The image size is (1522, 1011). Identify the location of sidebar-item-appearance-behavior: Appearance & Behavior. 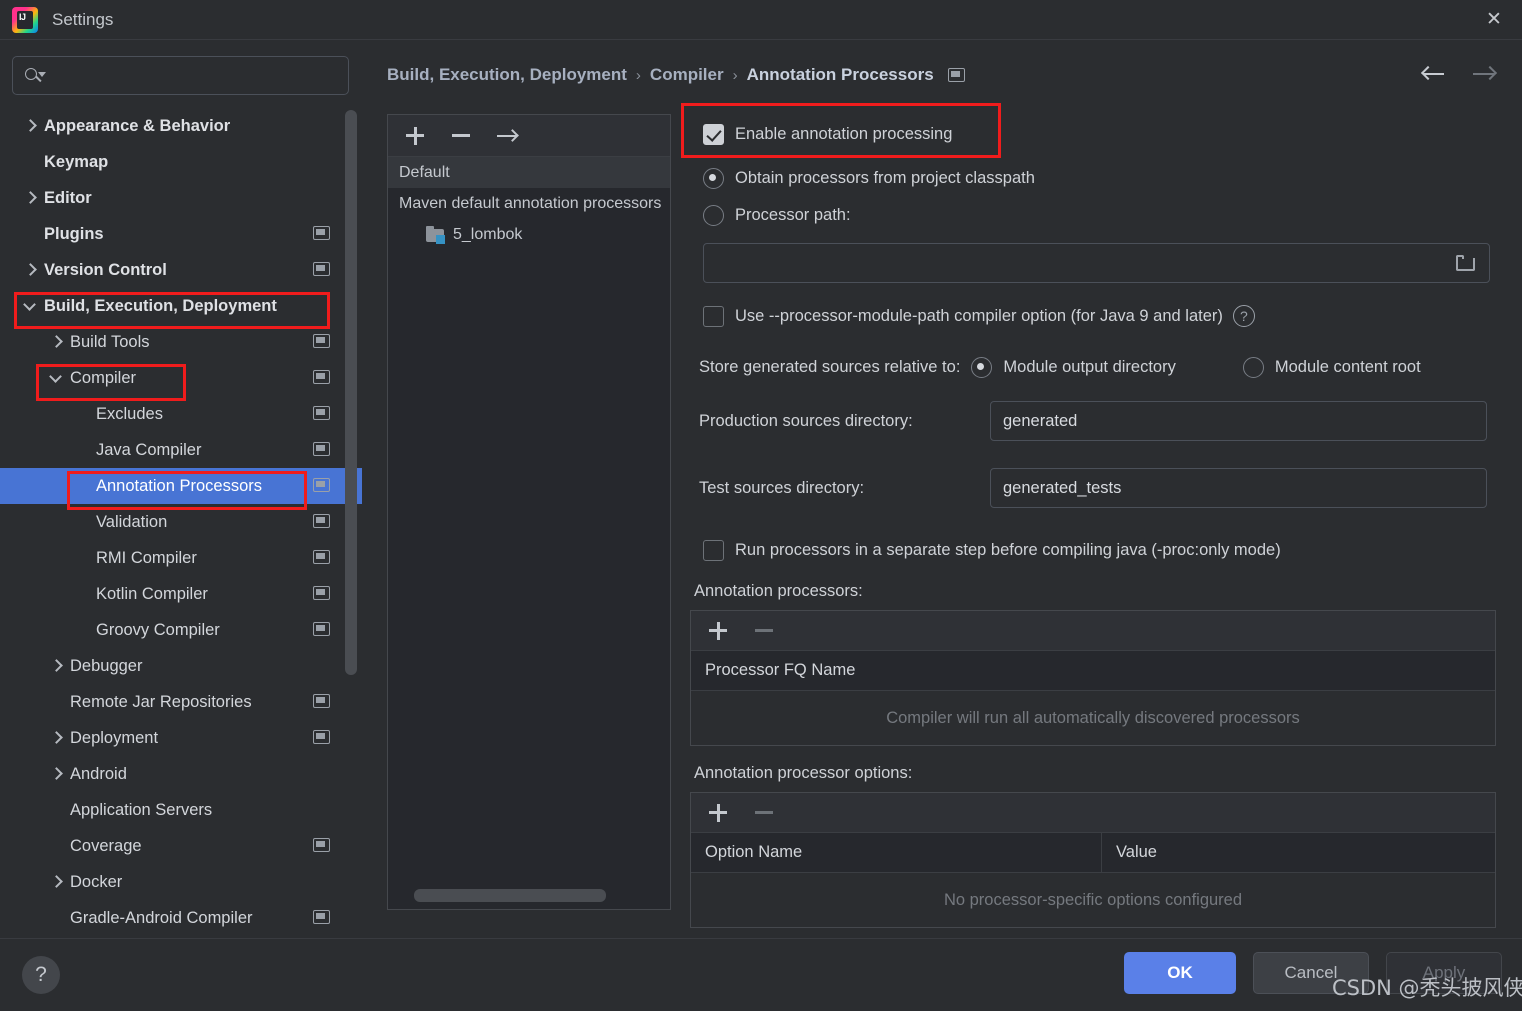
(181, 126).